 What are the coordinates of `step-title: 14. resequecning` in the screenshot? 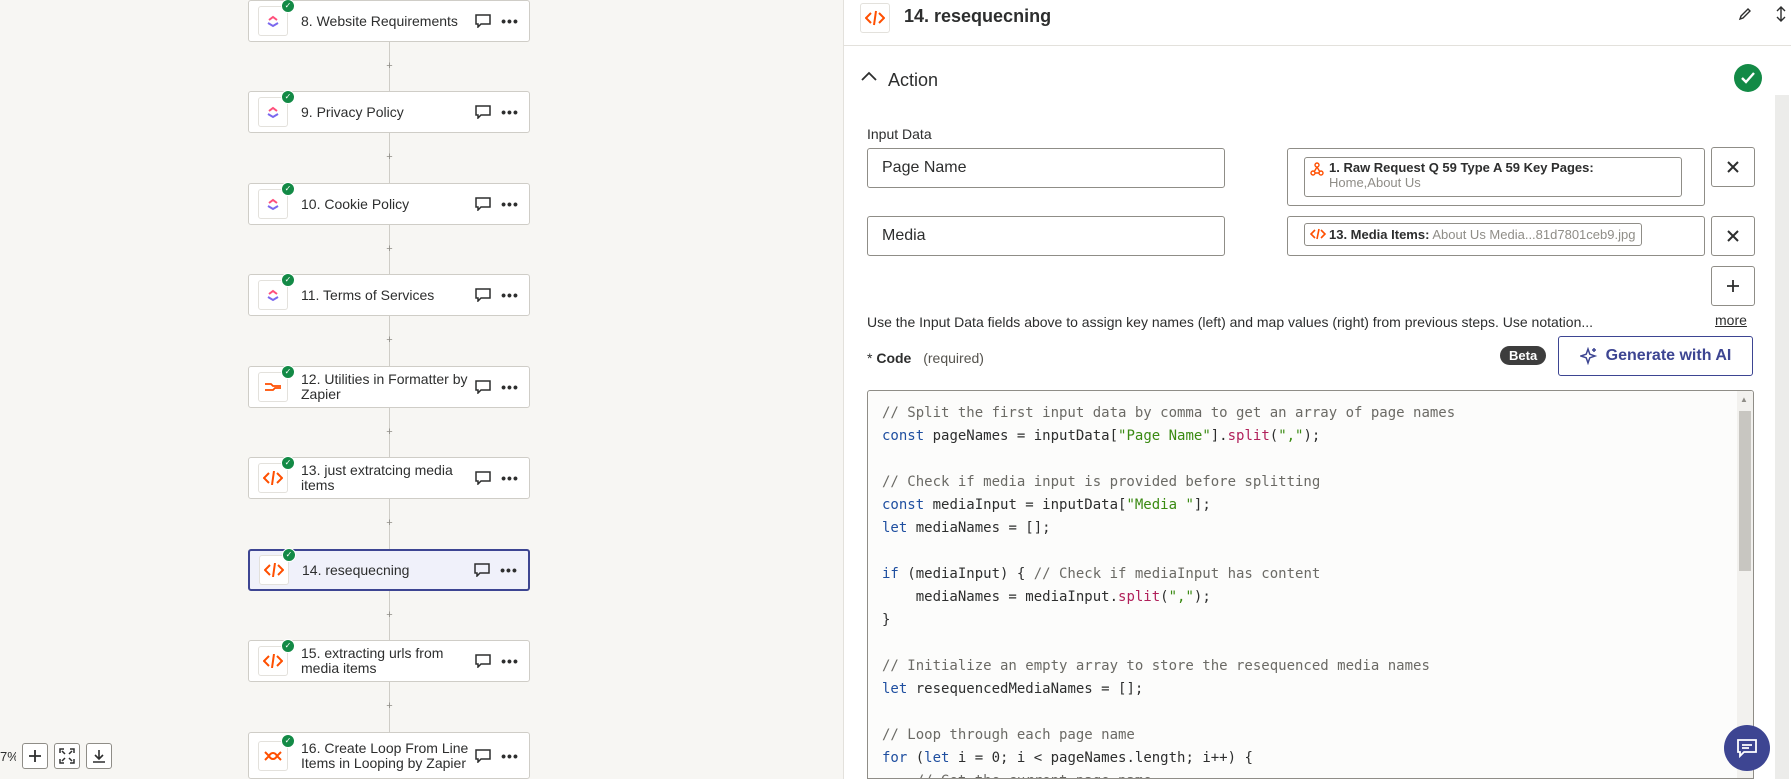 It's located at (356, 569).